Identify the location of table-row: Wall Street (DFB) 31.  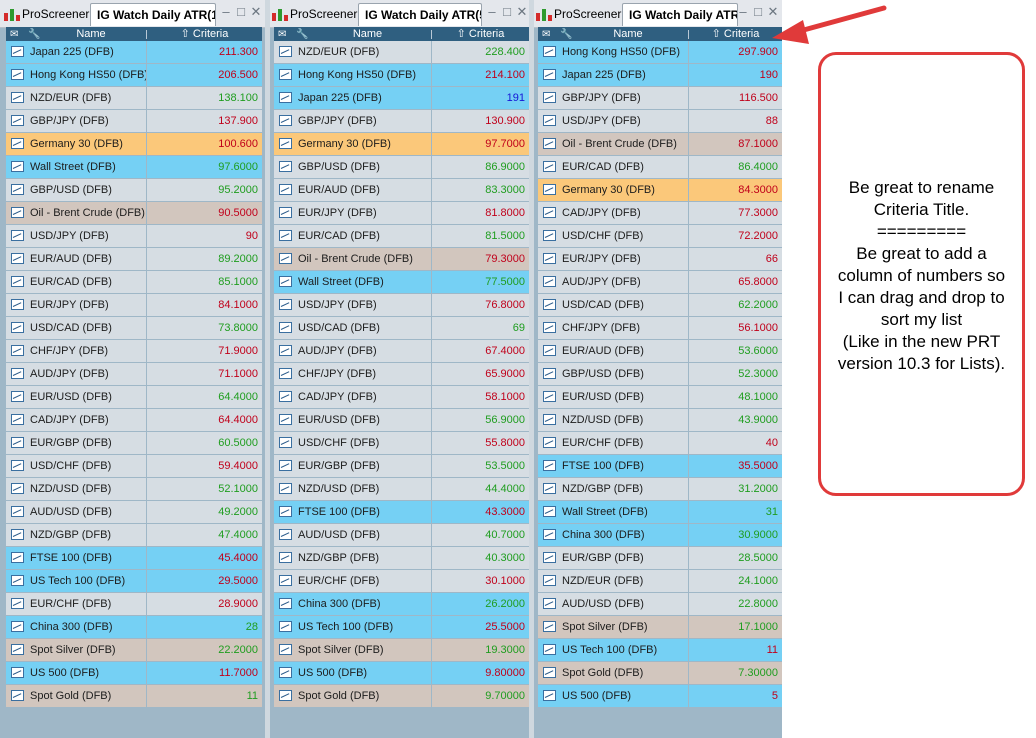
(660, 512).